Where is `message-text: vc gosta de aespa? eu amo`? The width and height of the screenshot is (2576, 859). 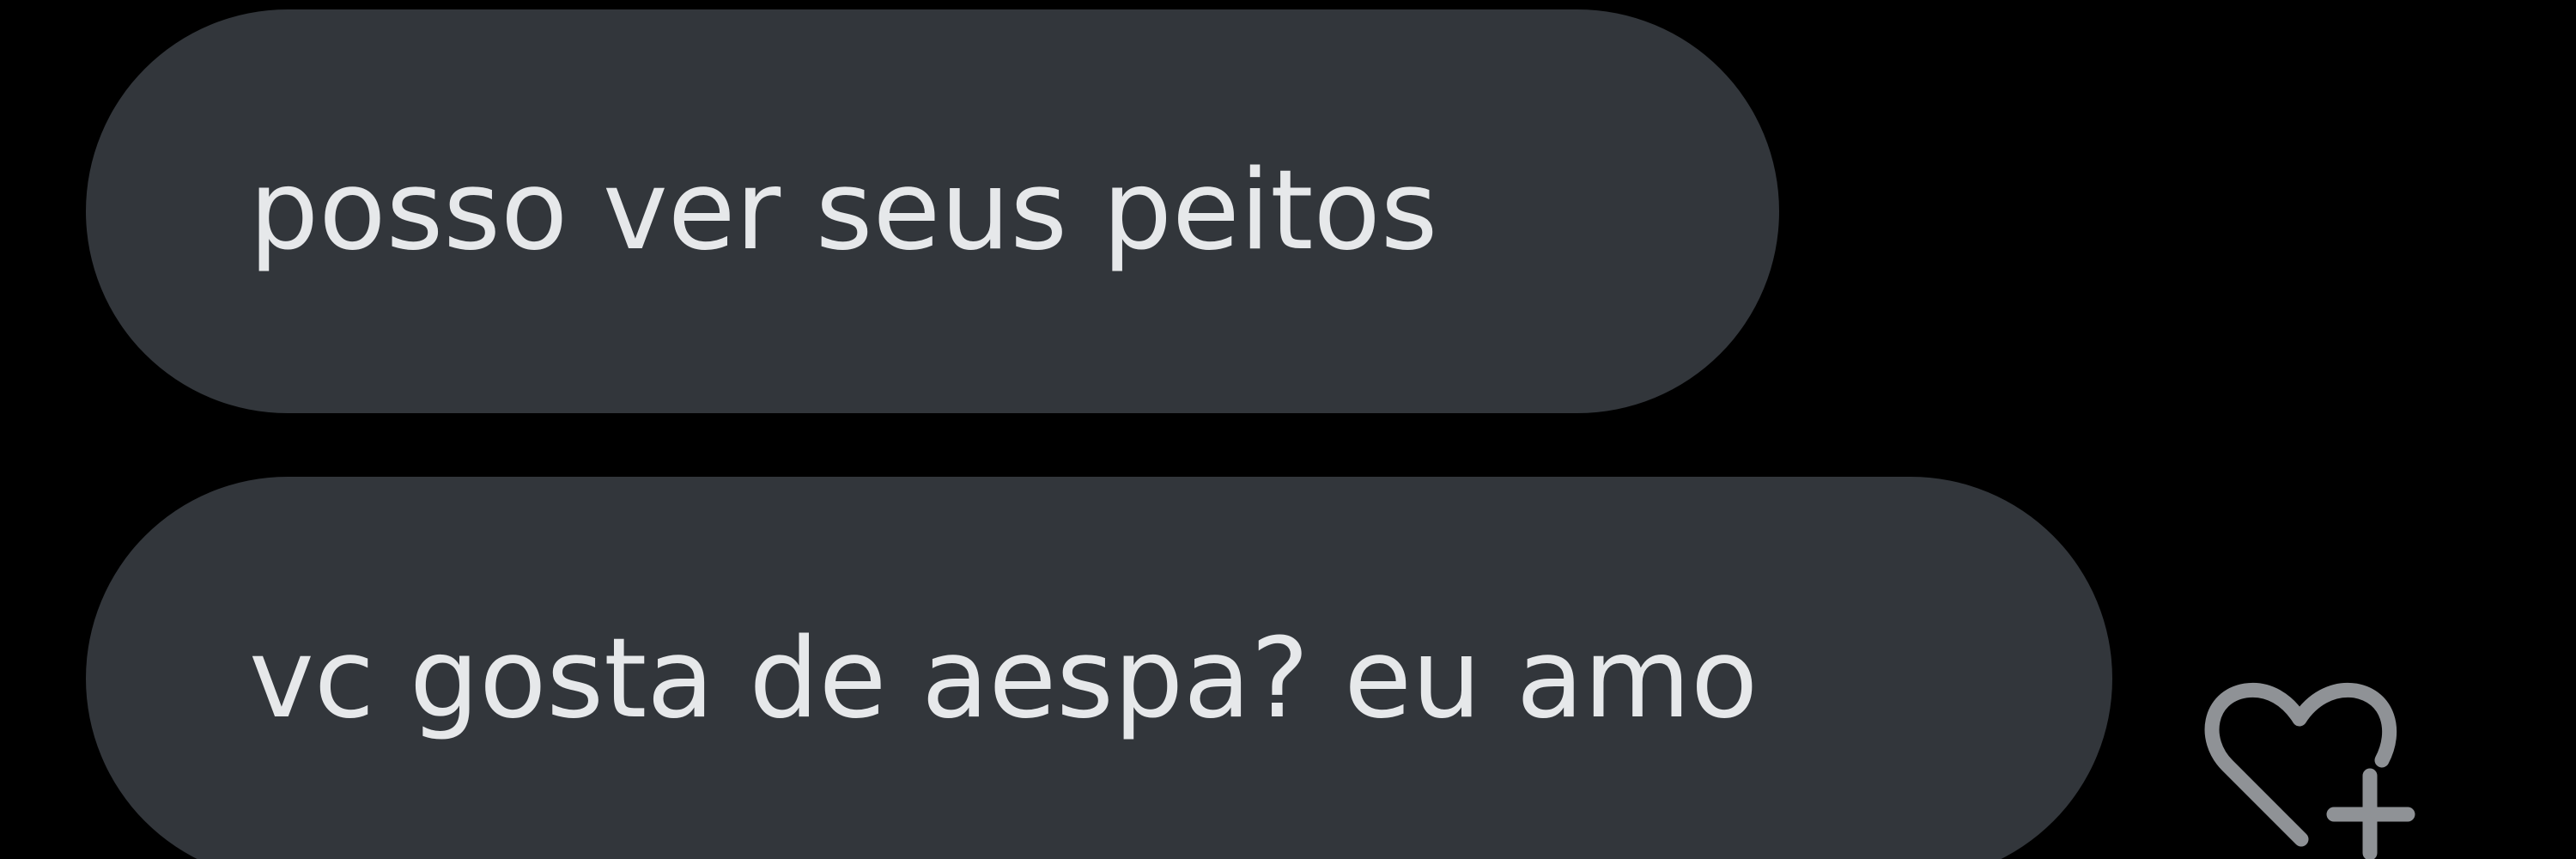 message-text: vc gosta de aespa? eu amo is located at coordinates (1004, 679).